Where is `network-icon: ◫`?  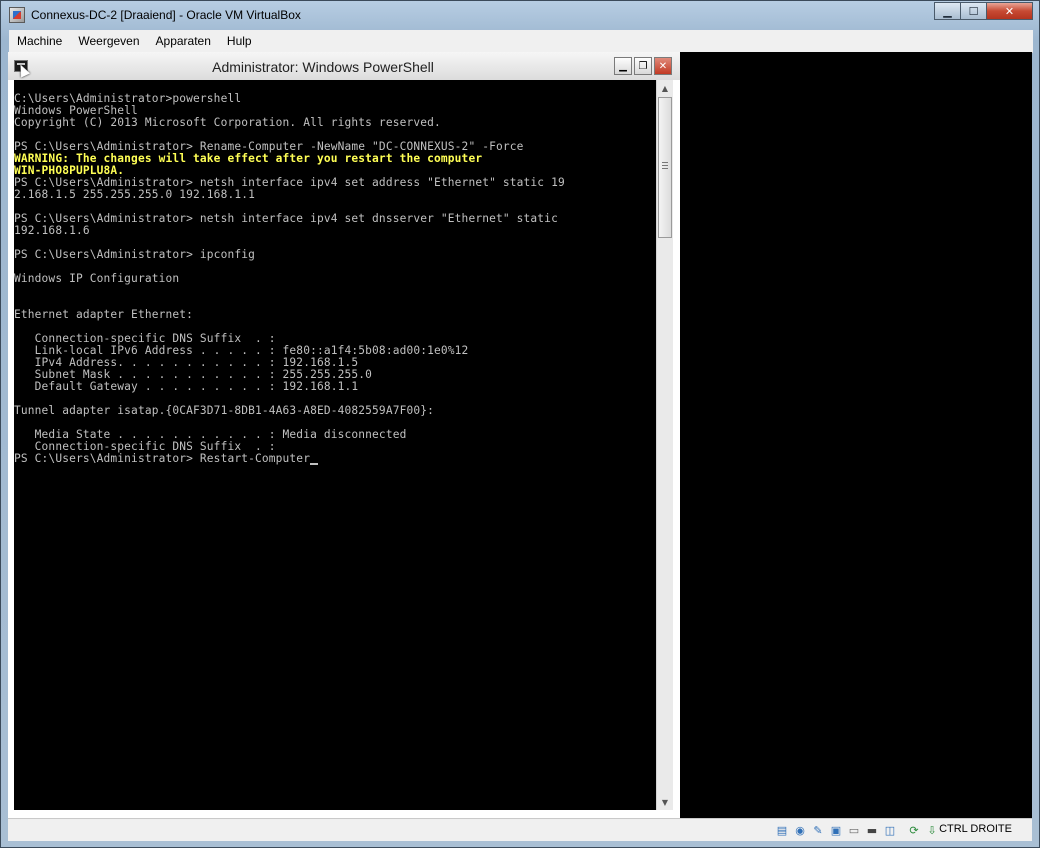
network-icon: ◫ is located at coordinates (890, 830).